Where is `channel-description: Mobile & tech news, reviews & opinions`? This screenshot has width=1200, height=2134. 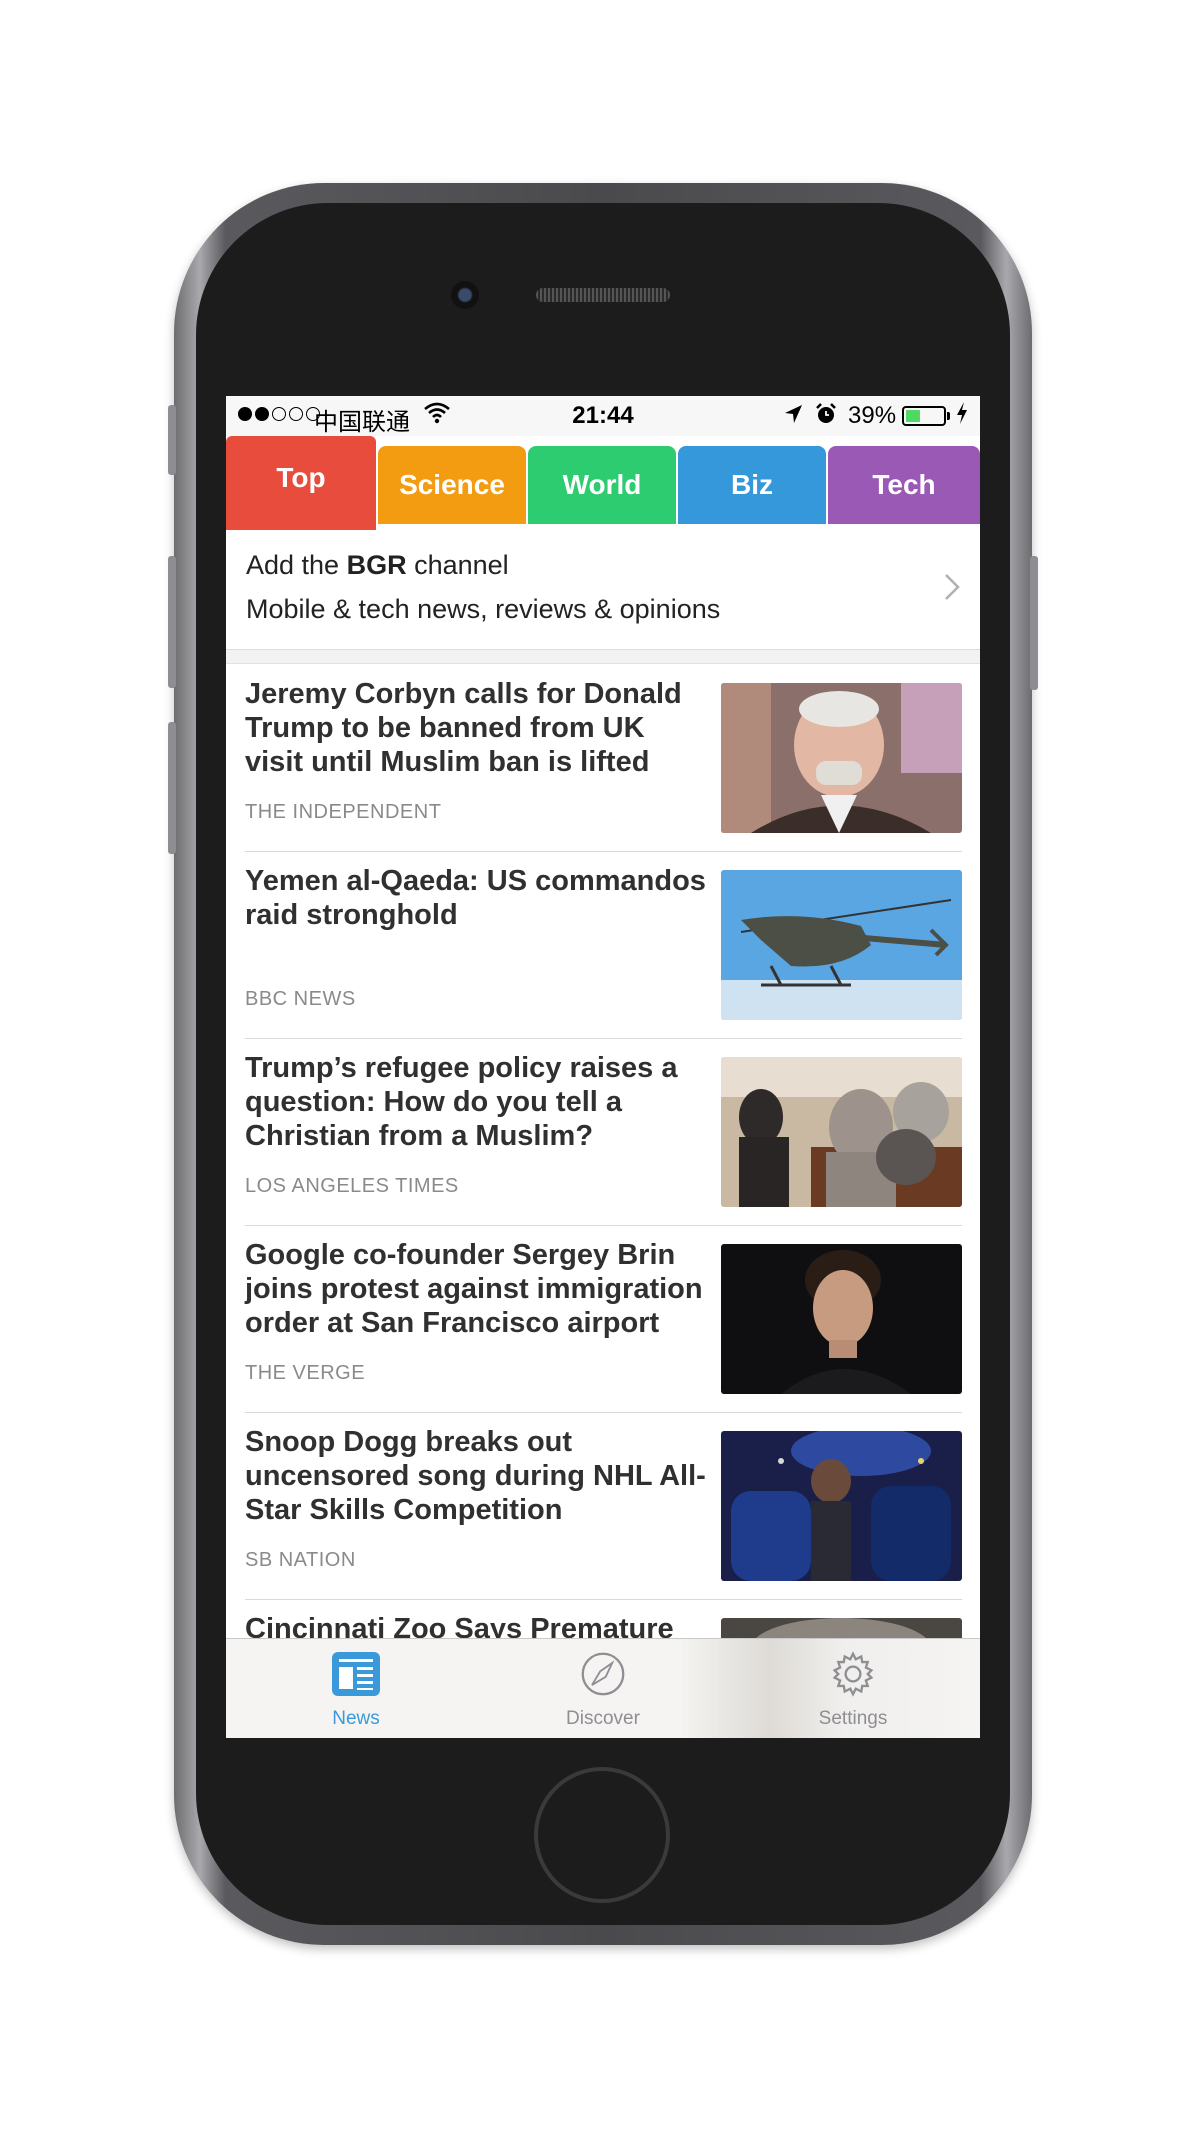 channel-description: Mobile & tech news, reviews & opinions is located at coordinates (483, 609).